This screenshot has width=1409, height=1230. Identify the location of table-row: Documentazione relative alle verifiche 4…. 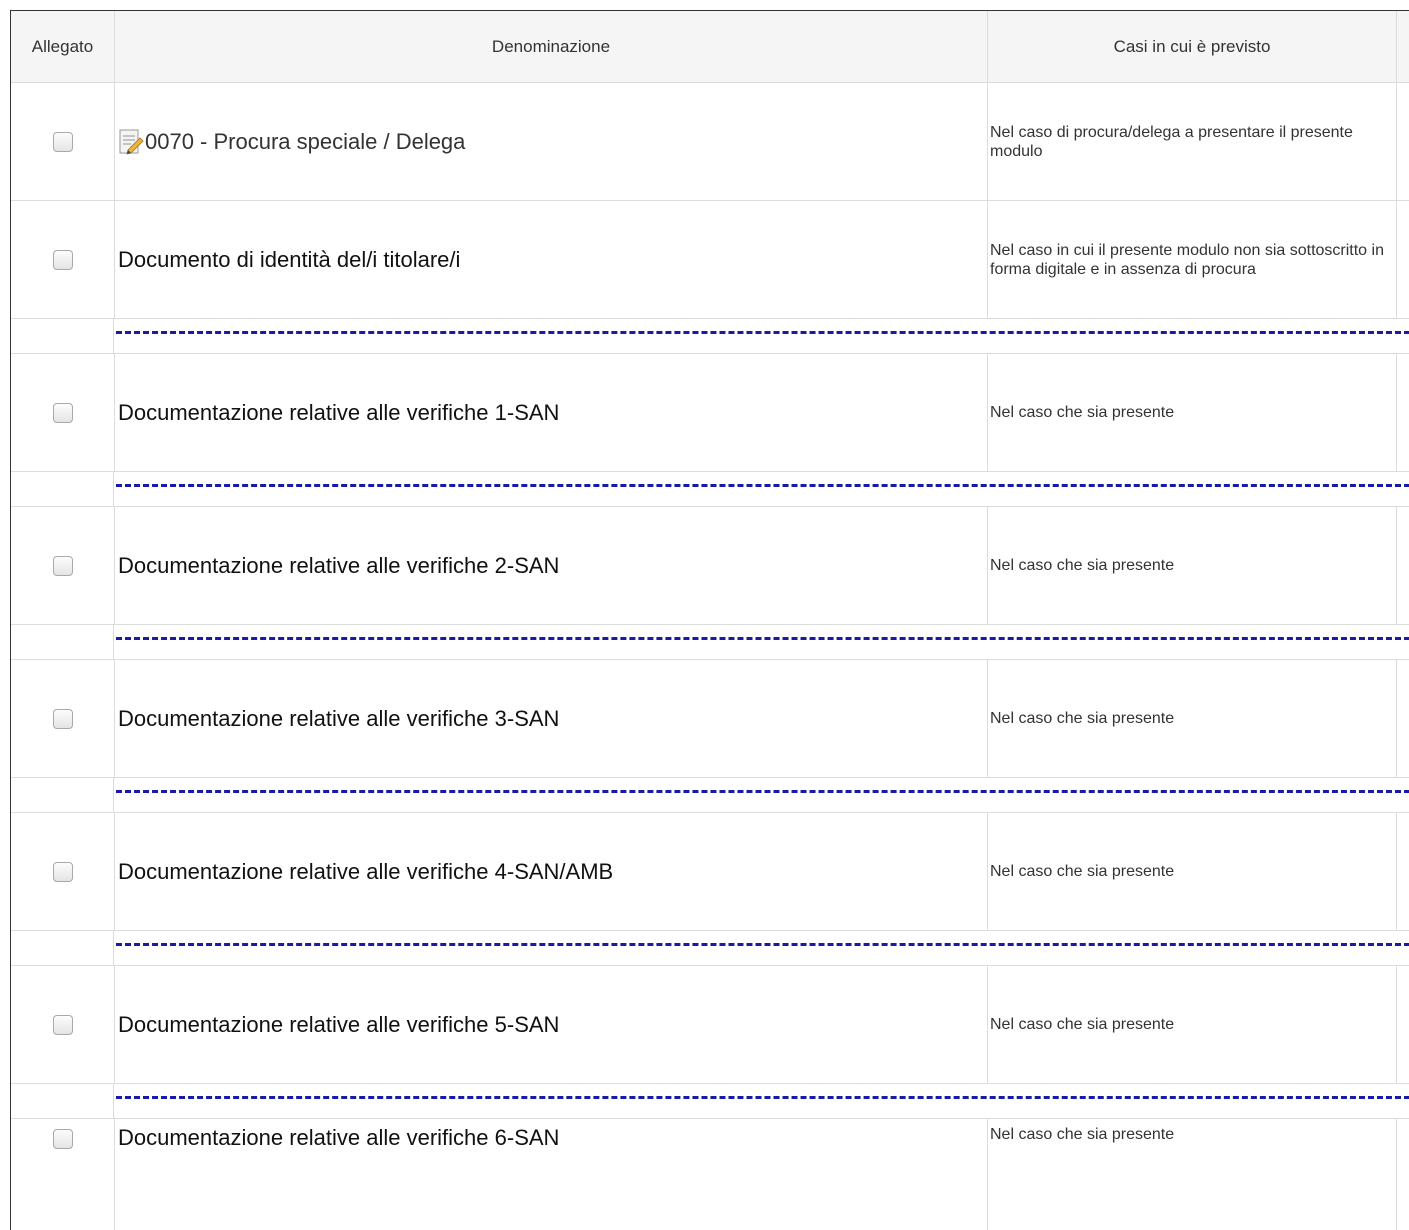
(710, 872).